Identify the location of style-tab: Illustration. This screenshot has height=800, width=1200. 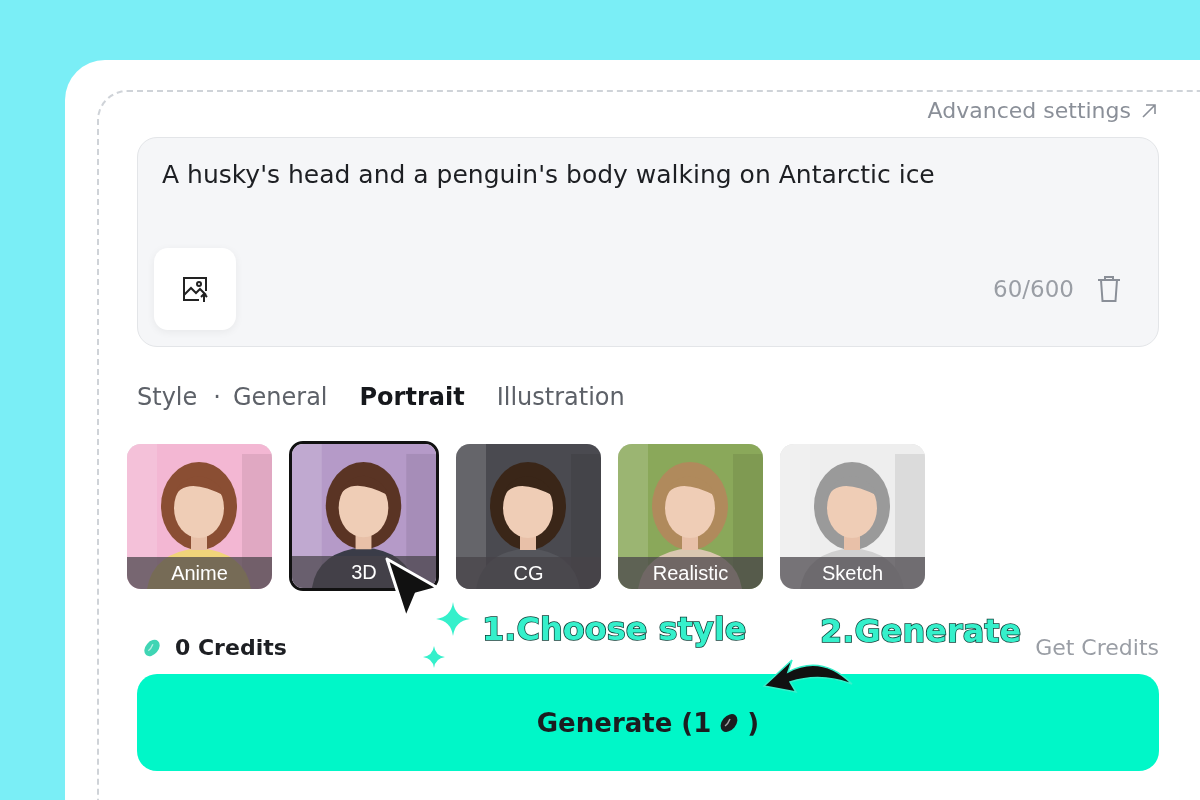
(560, 397).